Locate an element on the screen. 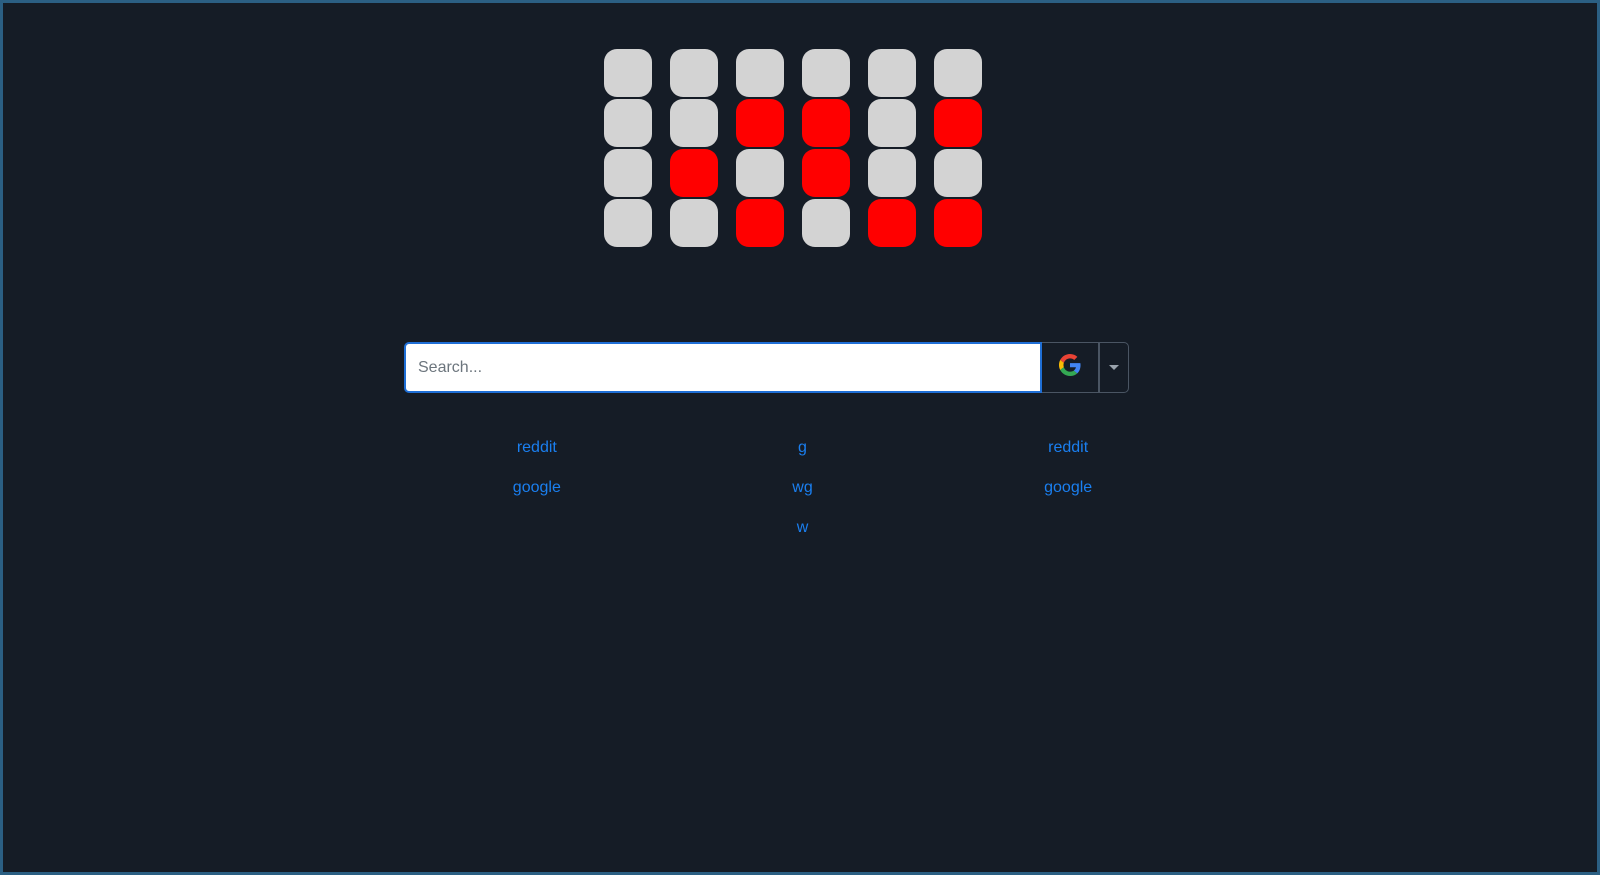  binary-clock is located at coordinates (793, 148).